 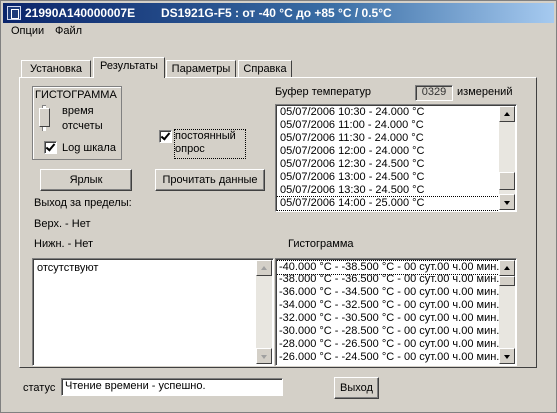 What do you see at coordinates (83, 203) in the screenshot?
I see `limits-title: Выход за пределы:` at bounding box center [83, 203].